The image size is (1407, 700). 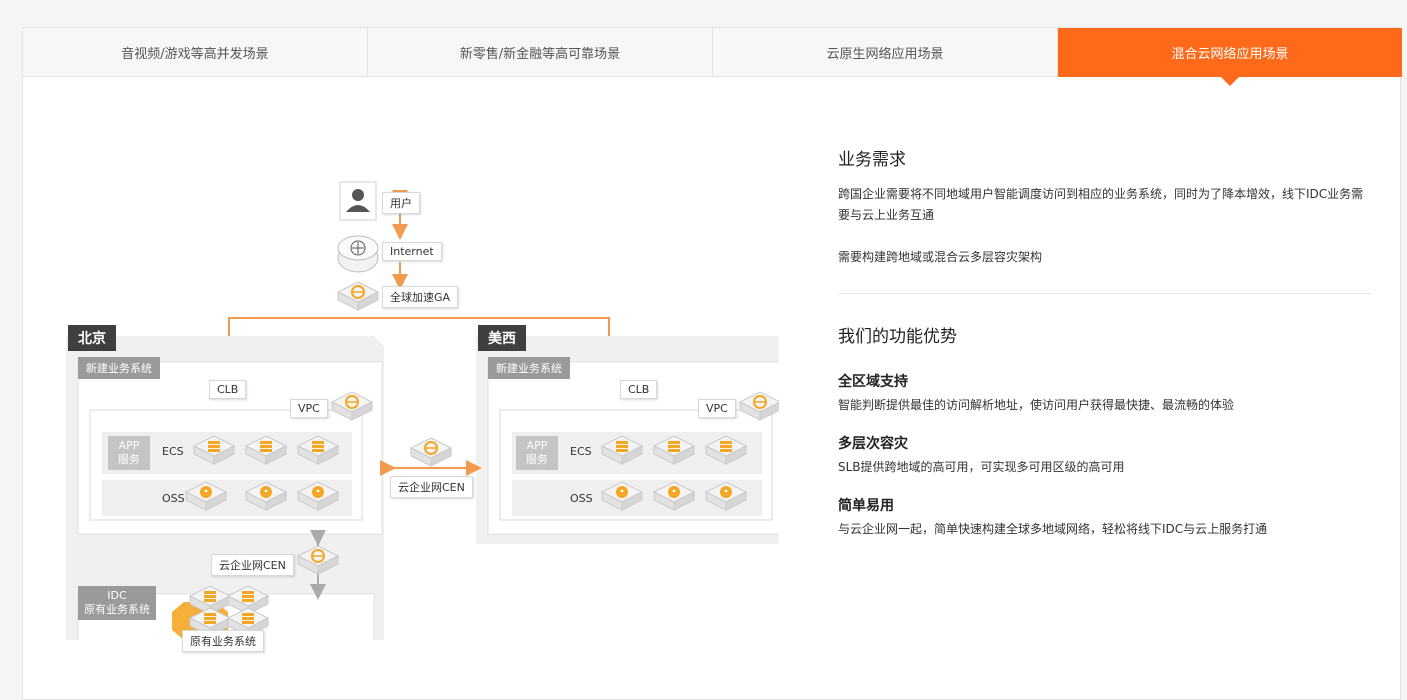 I want to click on region-beijing: 北京, so click(x=92, y=338).